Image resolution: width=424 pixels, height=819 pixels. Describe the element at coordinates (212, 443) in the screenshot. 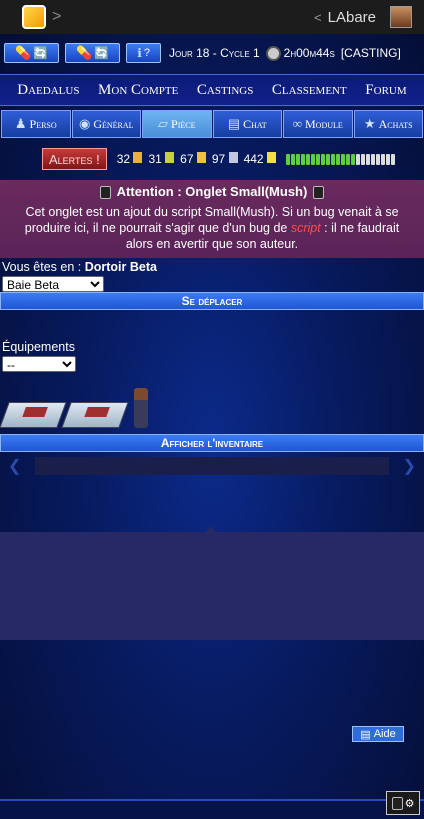

I see `show-inventory-button: Afficher l'inventaire` at that location.